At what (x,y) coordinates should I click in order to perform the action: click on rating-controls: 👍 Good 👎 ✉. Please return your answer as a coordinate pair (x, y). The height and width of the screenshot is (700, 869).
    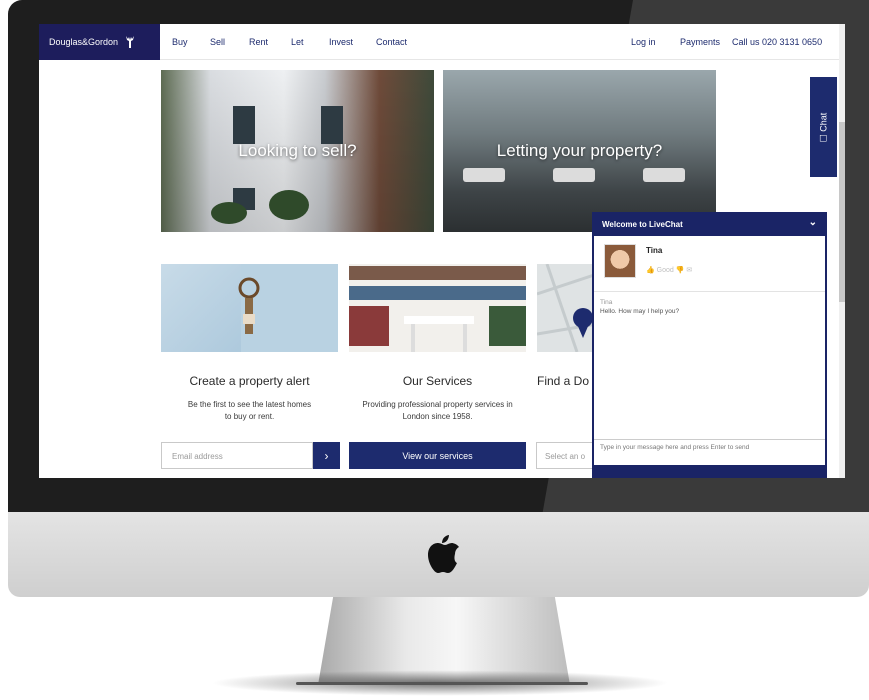
    Looking at the image, I should click on (669, 270).